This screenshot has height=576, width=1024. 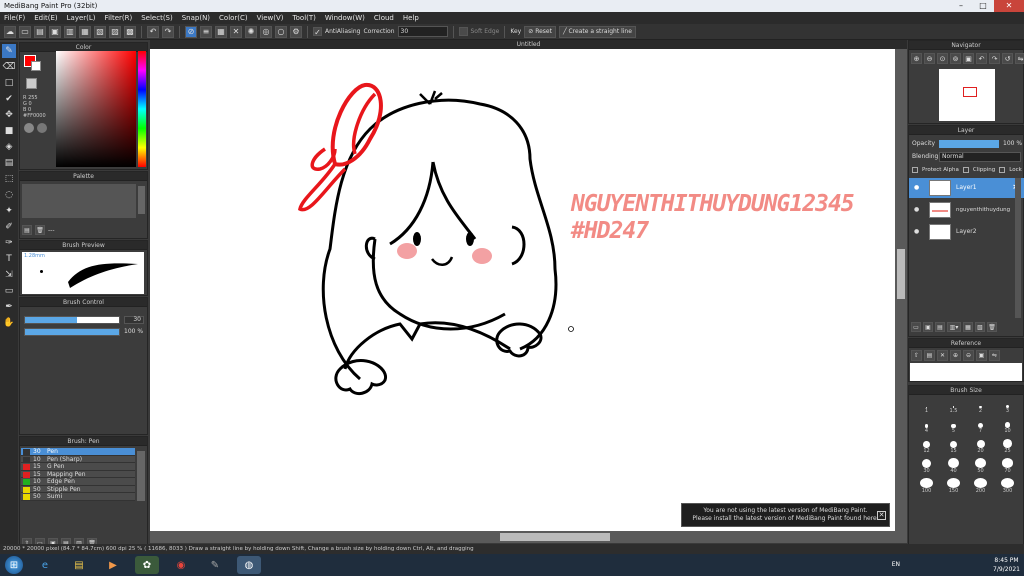 What do you see at coordinates (901, 274) in the screenshot?
I see `canvas-vscroll-thumb` at bounding box center [901, 274].